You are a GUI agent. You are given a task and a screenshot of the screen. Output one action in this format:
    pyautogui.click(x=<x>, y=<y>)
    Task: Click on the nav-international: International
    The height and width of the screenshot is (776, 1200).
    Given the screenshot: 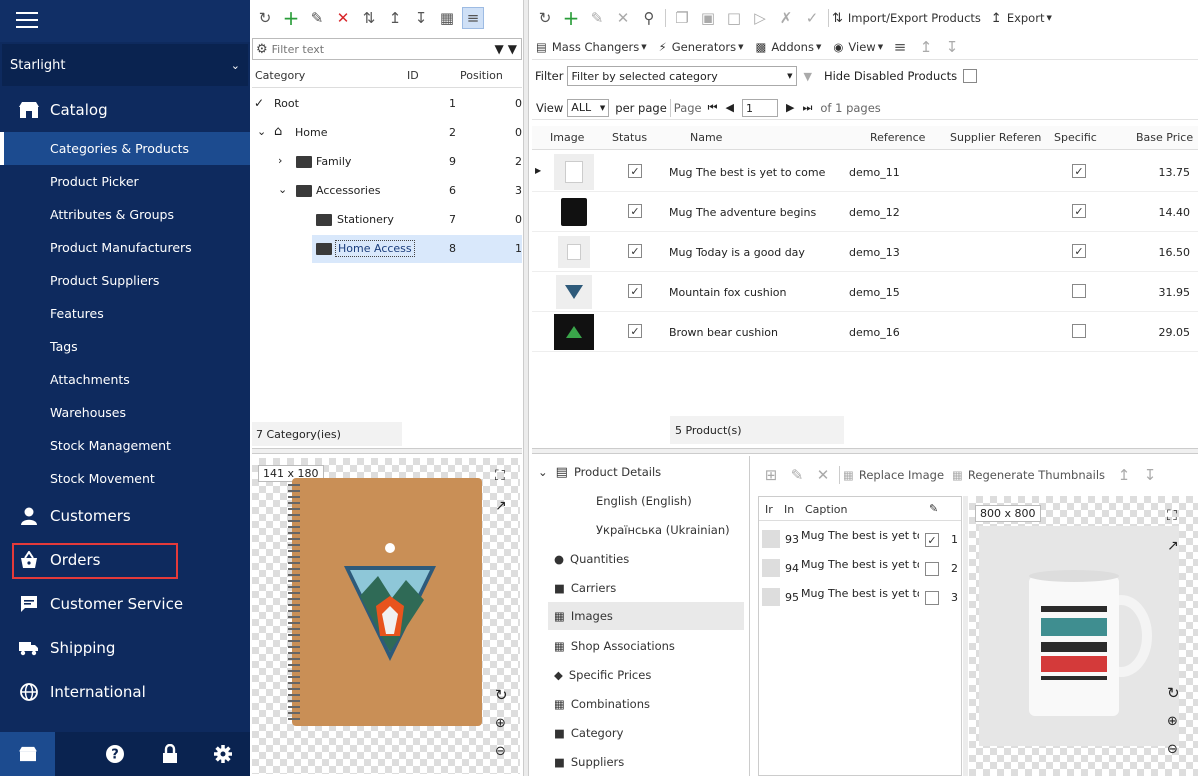 What is the action you would take?
    pyautogui.click(x=125, y=692)
    